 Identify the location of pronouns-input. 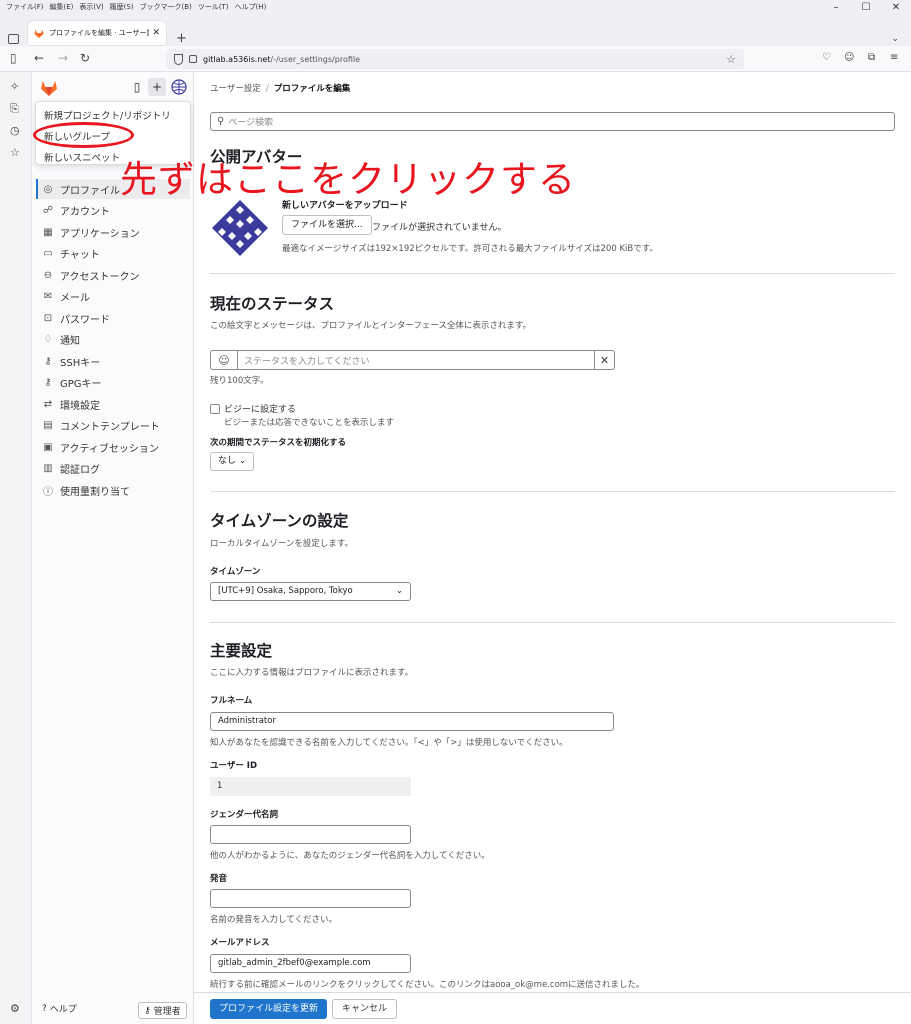
(310, 834).